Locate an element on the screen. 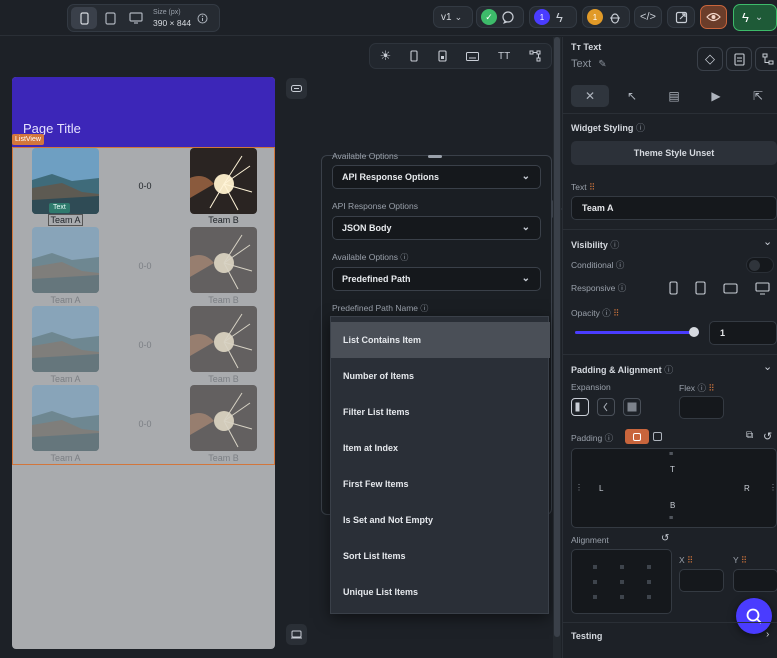 Image resolution: width=777 pixels, height=658 pixels. chevron-right-icon: › is located at coordinates (767, 634).